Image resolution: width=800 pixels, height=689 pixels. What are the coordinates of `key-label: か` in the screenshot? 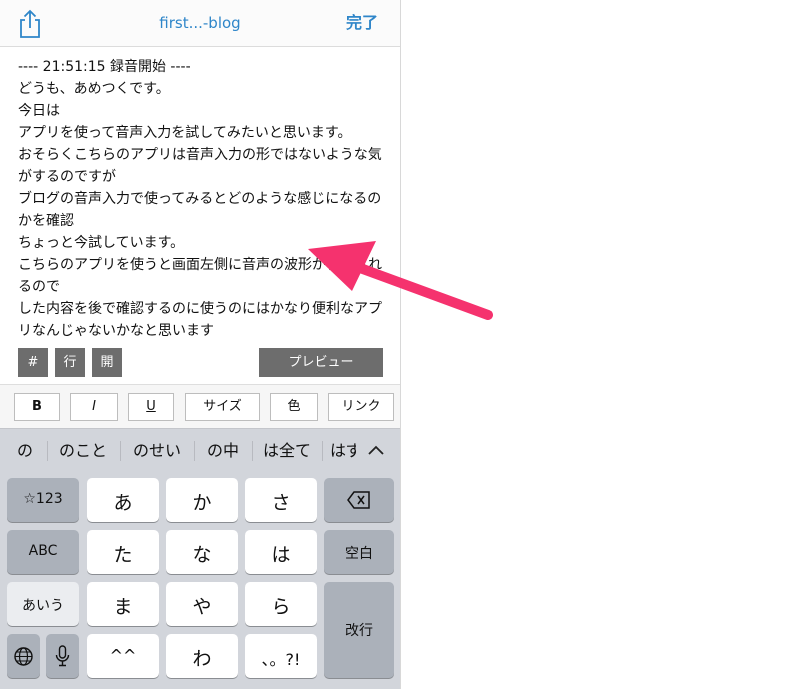 It's located at (202, 503).